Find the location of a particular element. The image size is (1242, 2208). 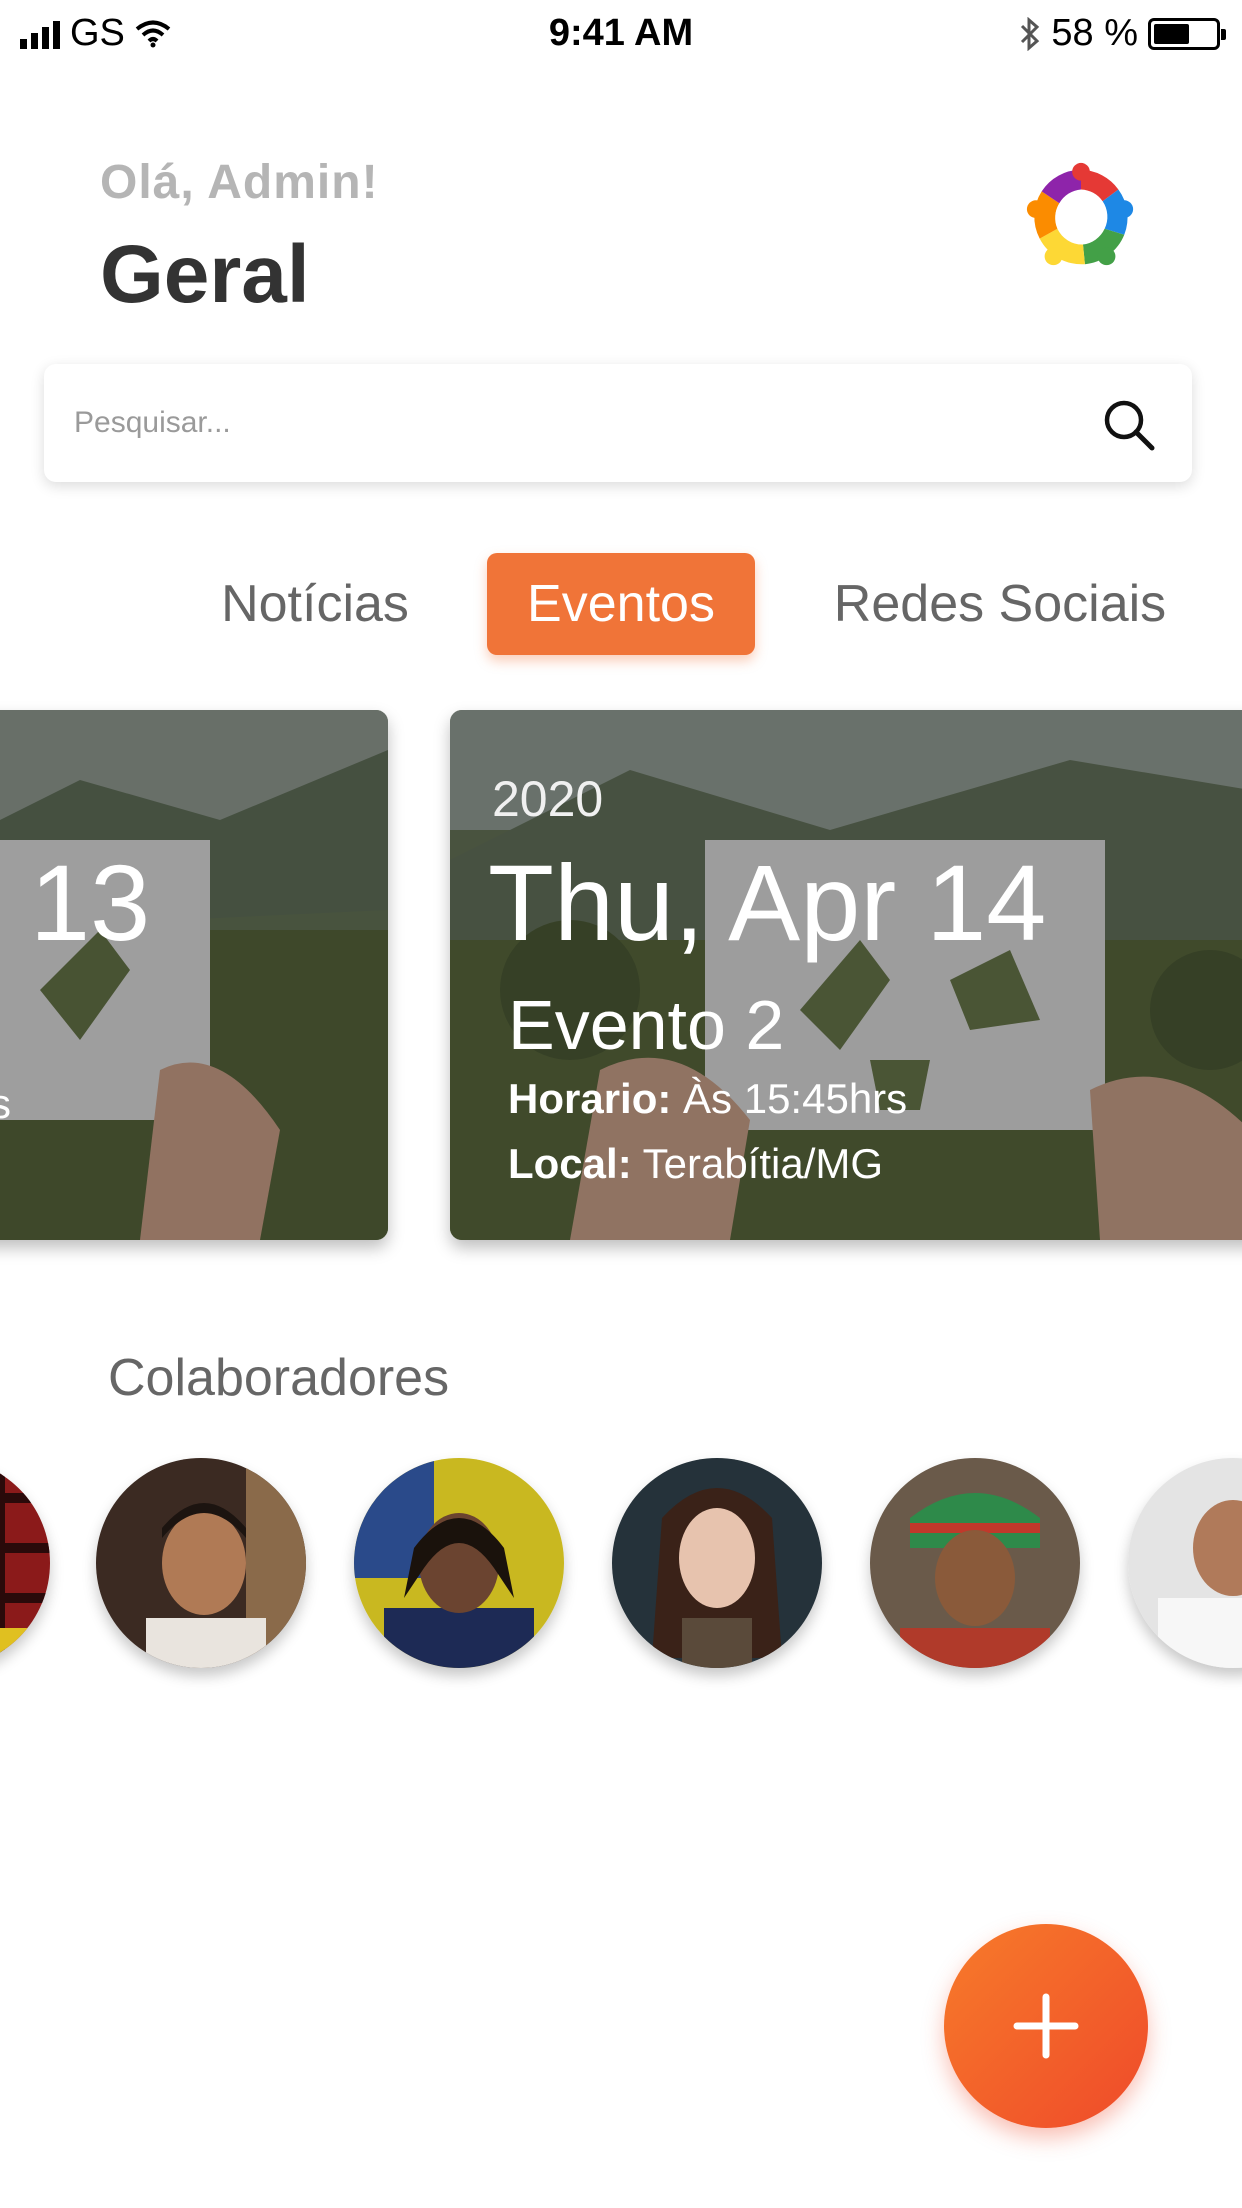

add-button is located at coordinates (1046, 2026).